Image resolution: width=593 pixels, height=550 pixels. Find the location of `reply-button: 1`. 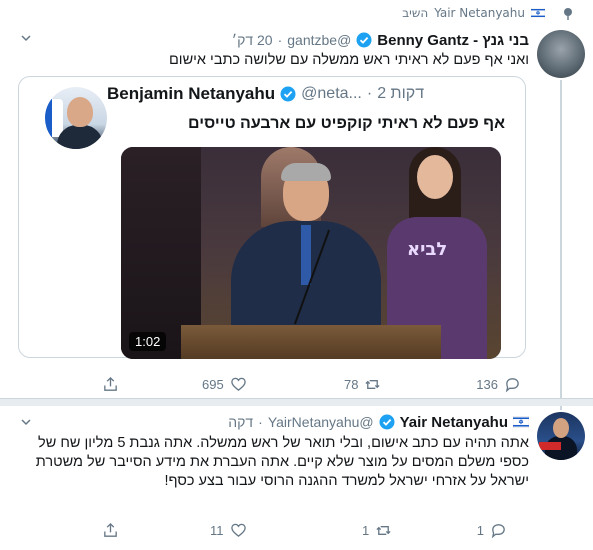

reply-button: 1 is located at coordinates (492, 530).